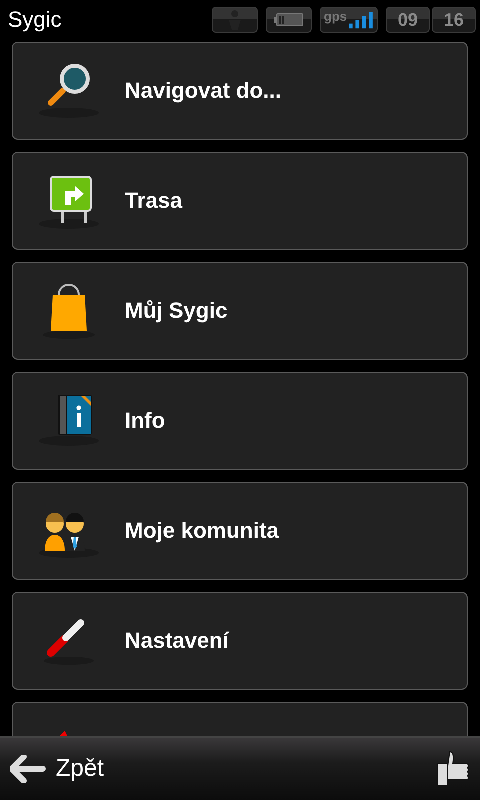  I want to click on back-button: Zpět, so click(57, 769).